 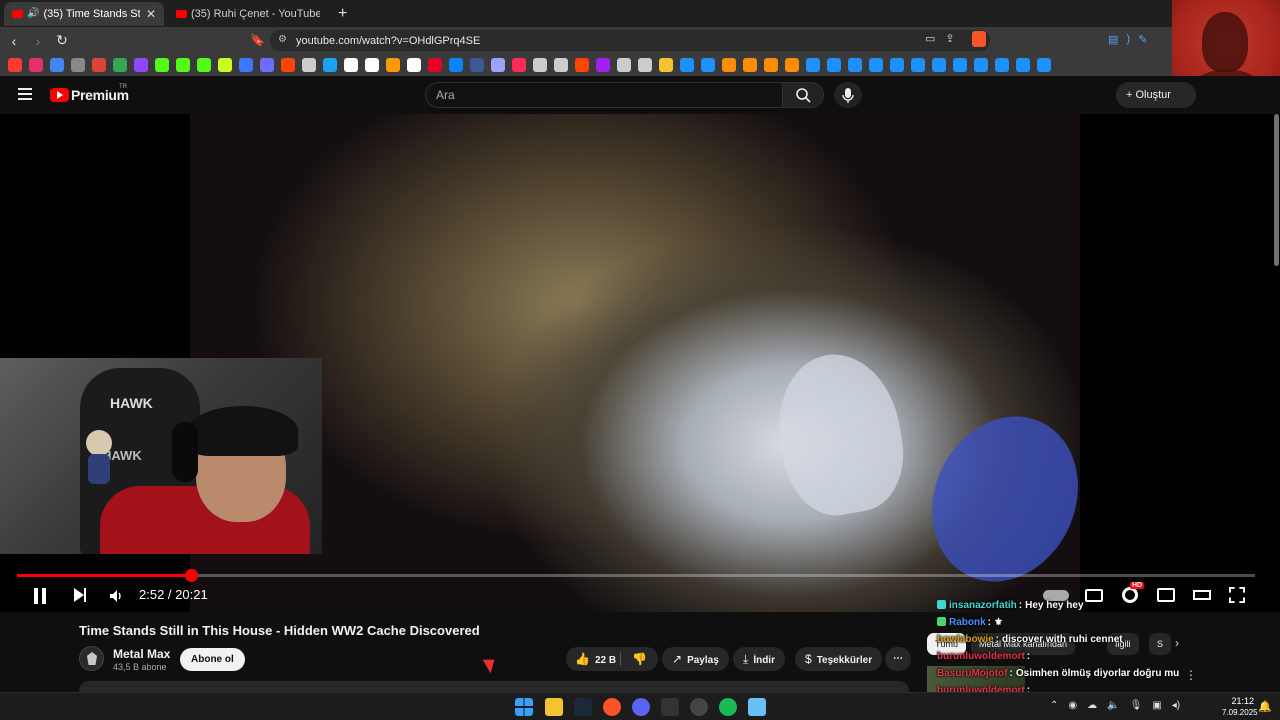 What do you see at coordinates (1072, 705) in the screenshot?
I see `tray-app-icon: ◉` at bounding box center [1072, 705].